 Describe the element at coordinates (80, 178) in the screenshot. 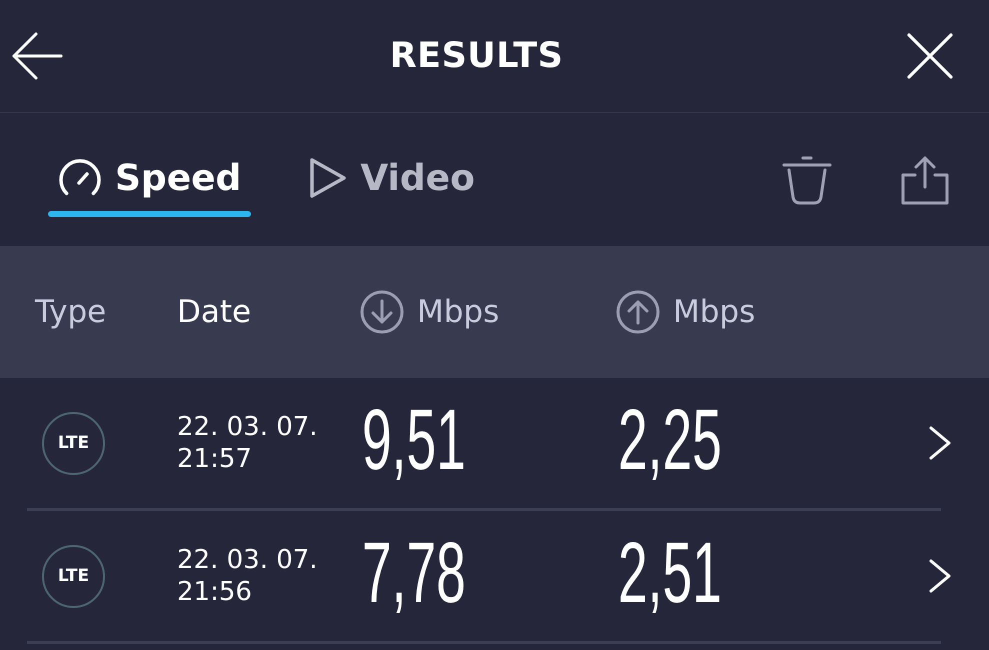

I see `gauge-icon` at that location.